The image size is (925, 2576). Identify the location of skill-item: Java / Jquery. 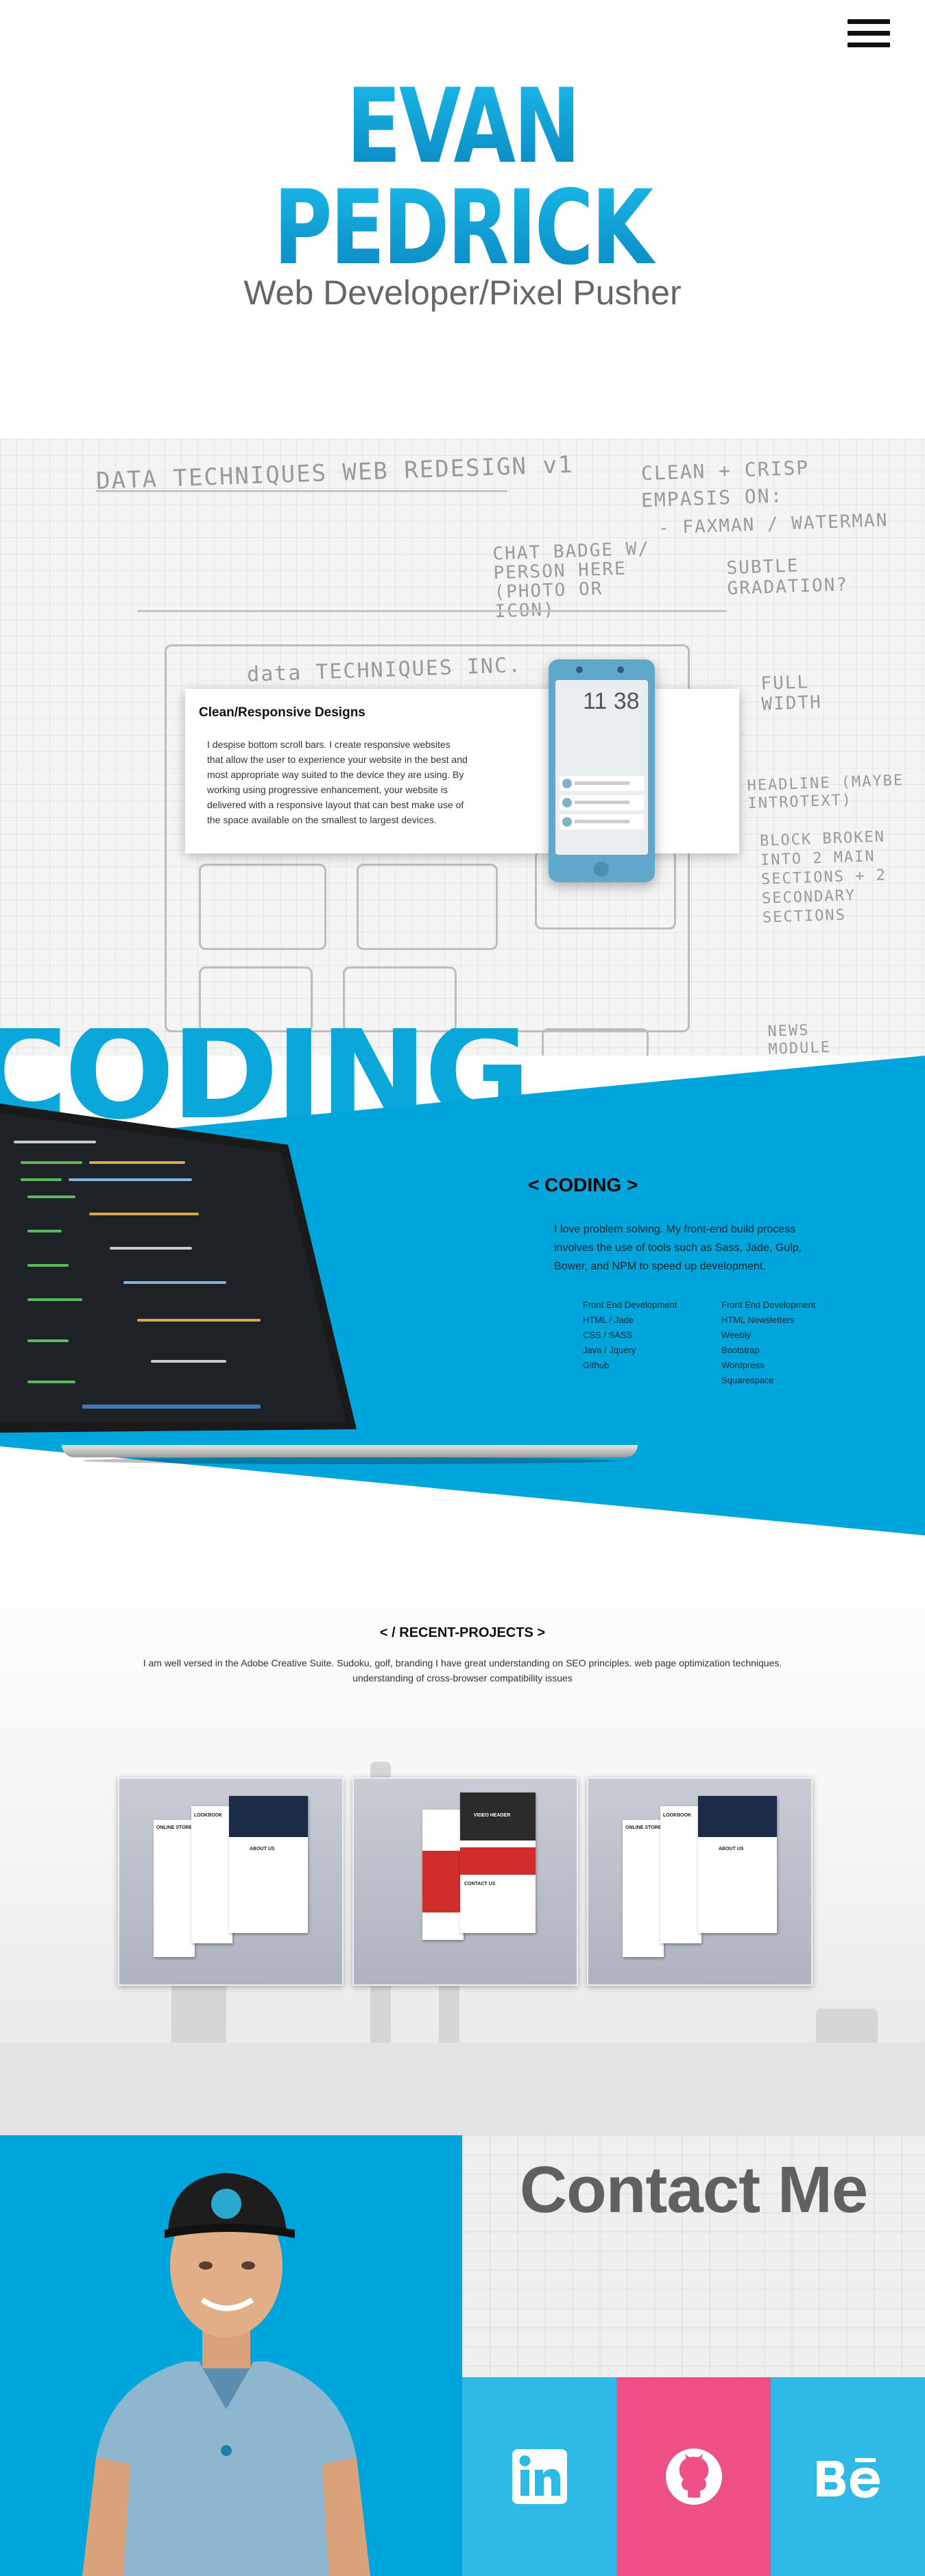
(610, 1350).